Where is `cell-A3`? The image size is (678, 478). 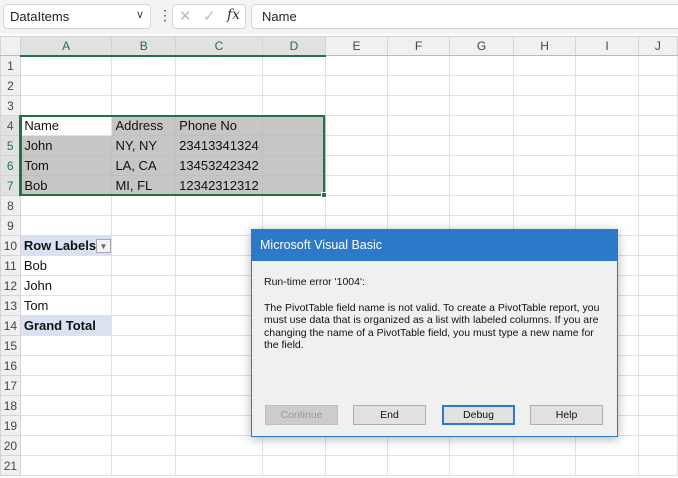
cell-A3 is located at coordinates (66, 105).